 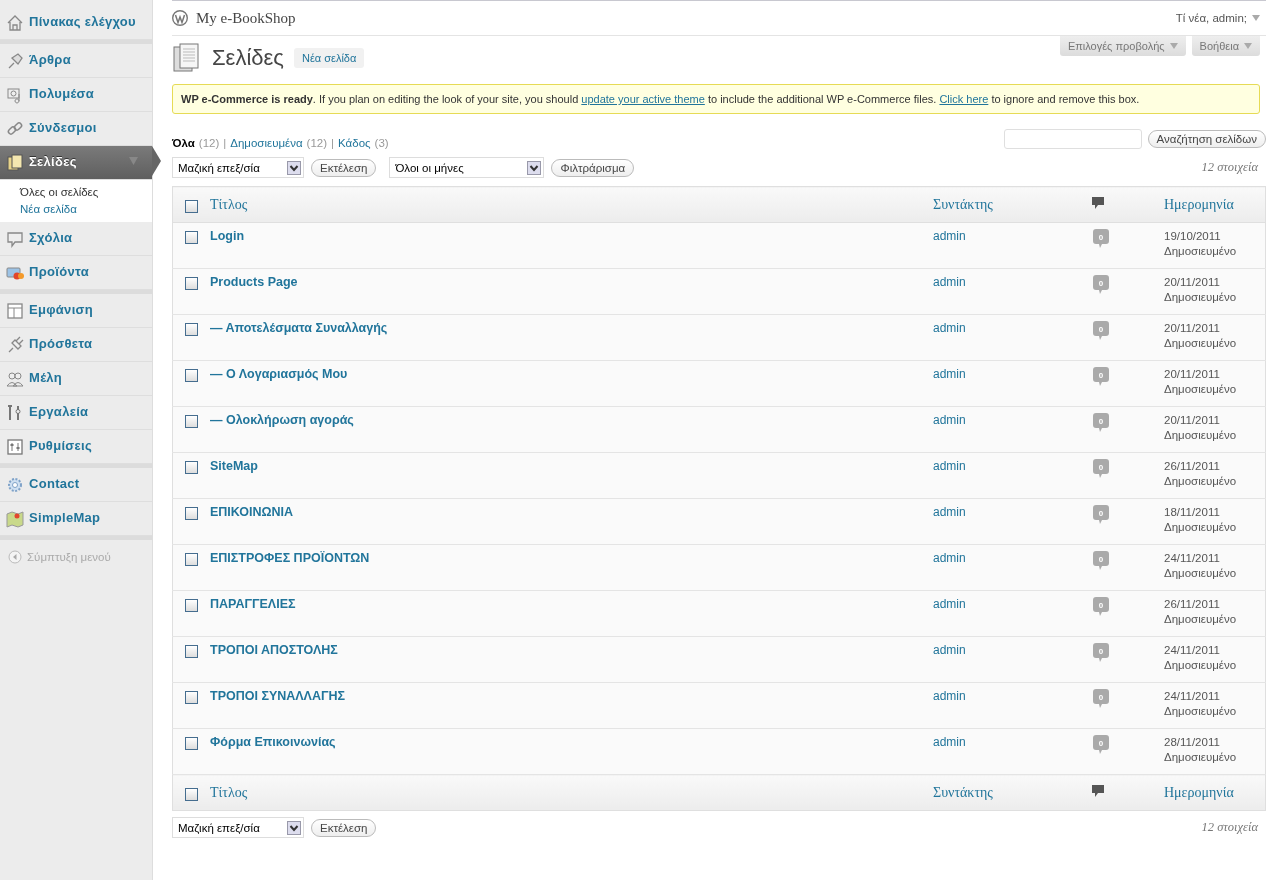 I want to click on sidebar-item: Άρθρα, so click(x=76, y=61).